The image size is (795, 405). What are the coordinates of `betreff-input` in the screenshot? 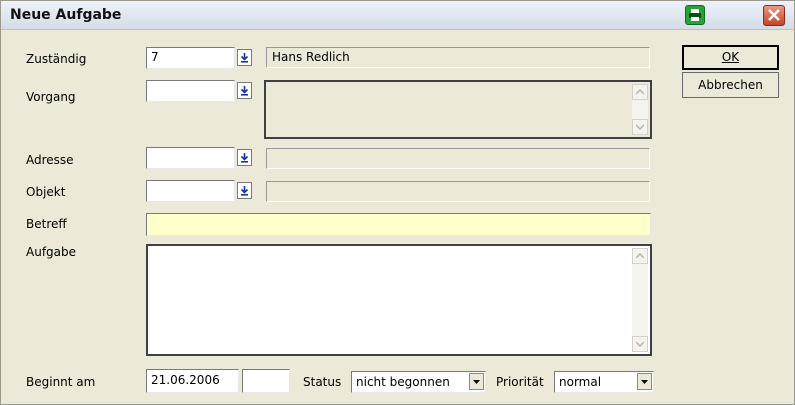 It's located at (398, 224).